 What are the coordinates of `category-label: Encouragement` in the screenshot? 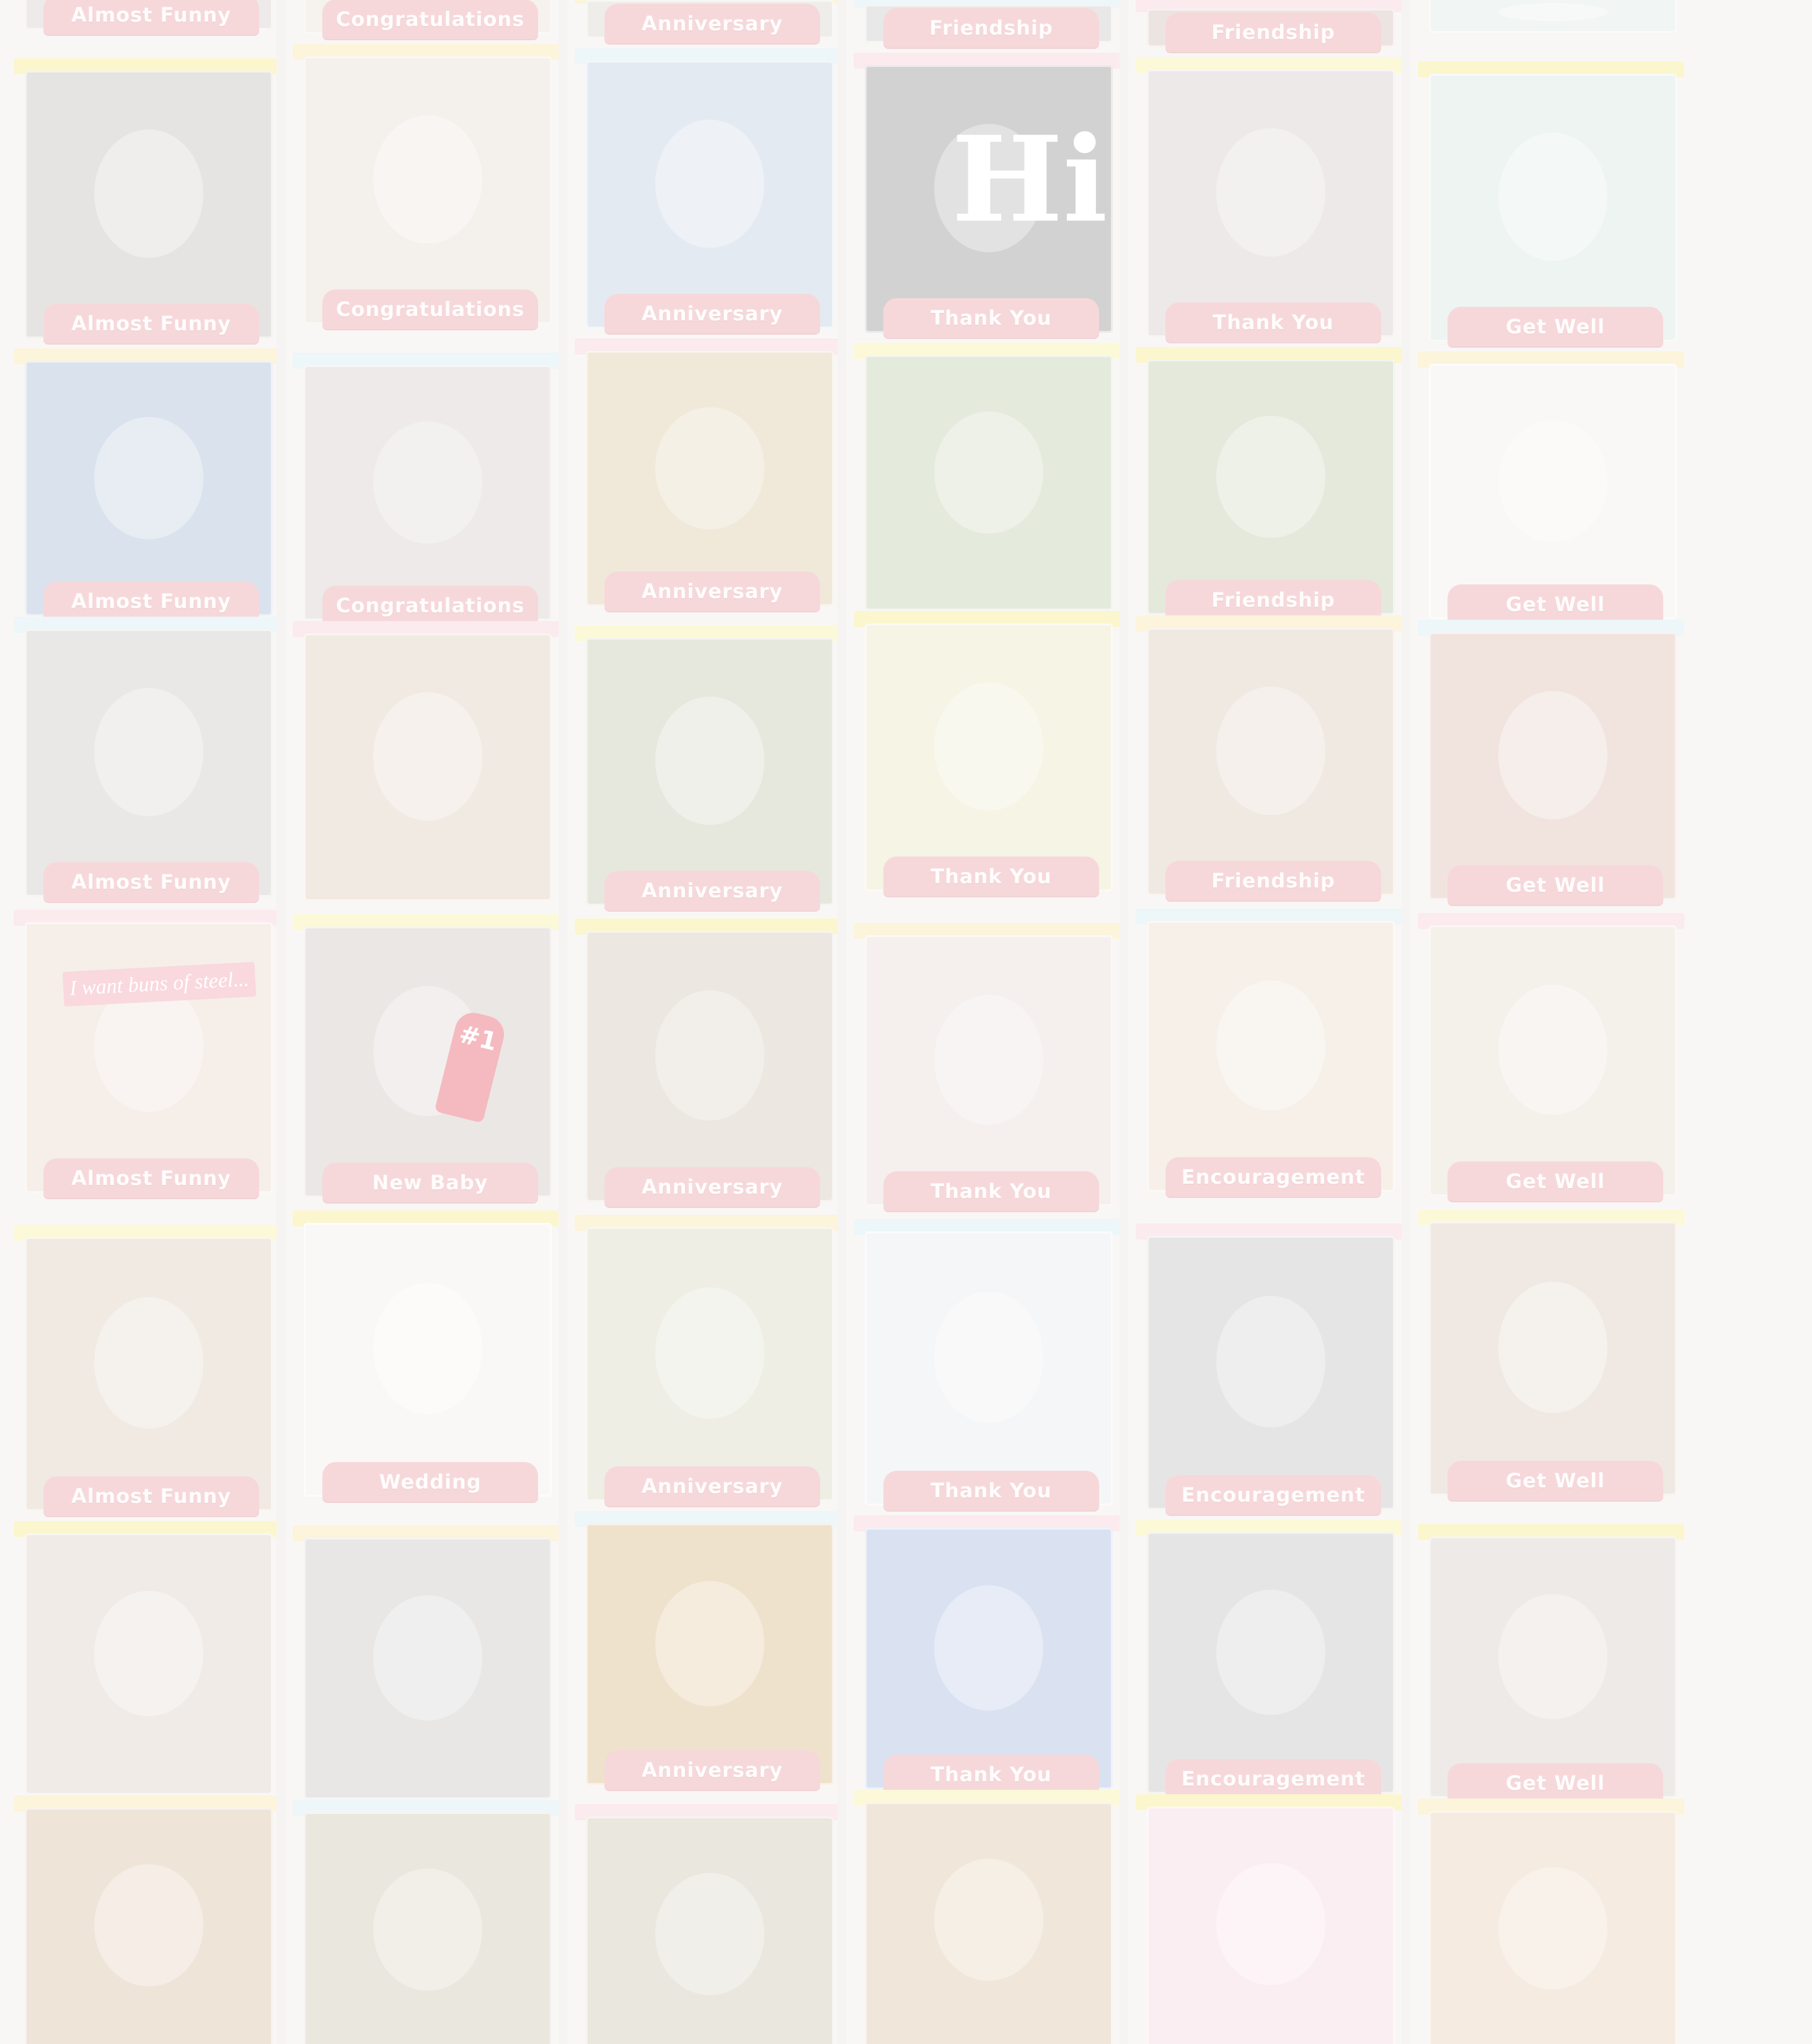 It's located at (1273, 1177).